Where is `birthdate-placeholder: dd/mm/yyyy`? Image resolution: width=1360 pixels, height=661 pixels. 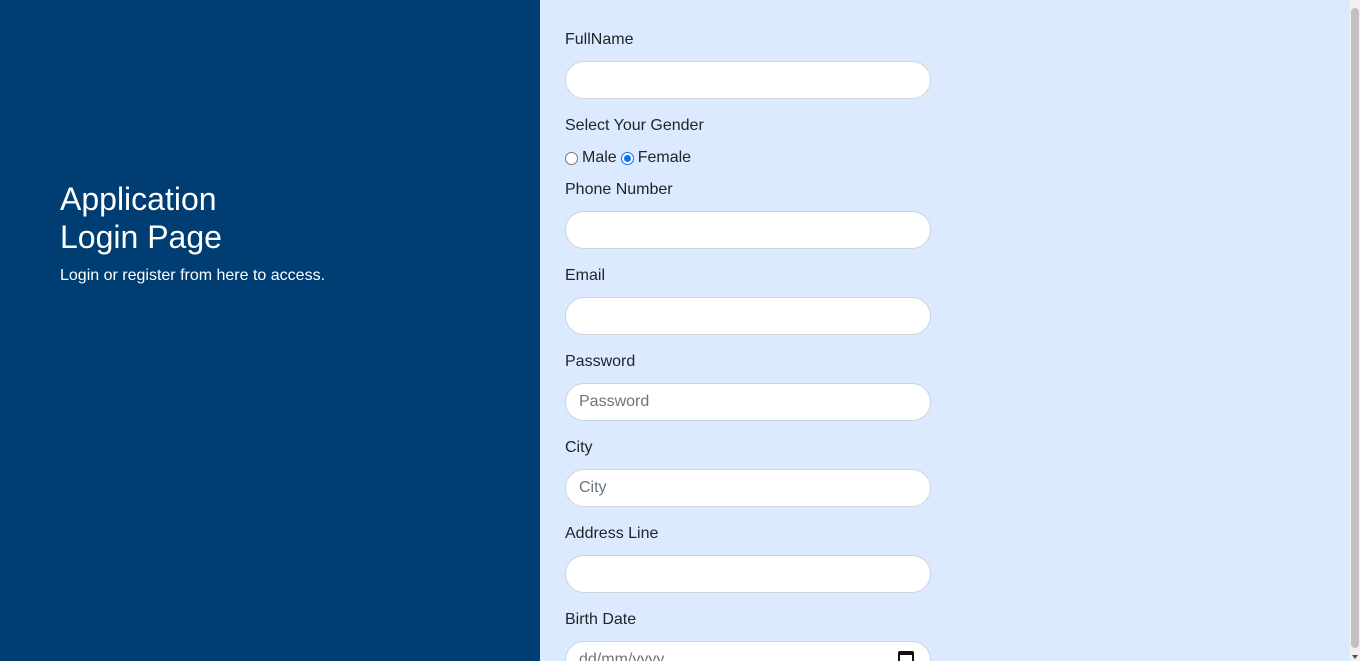
birthdate-placeholder: dd/mm/yyyy is located at coordinates (622, 656).